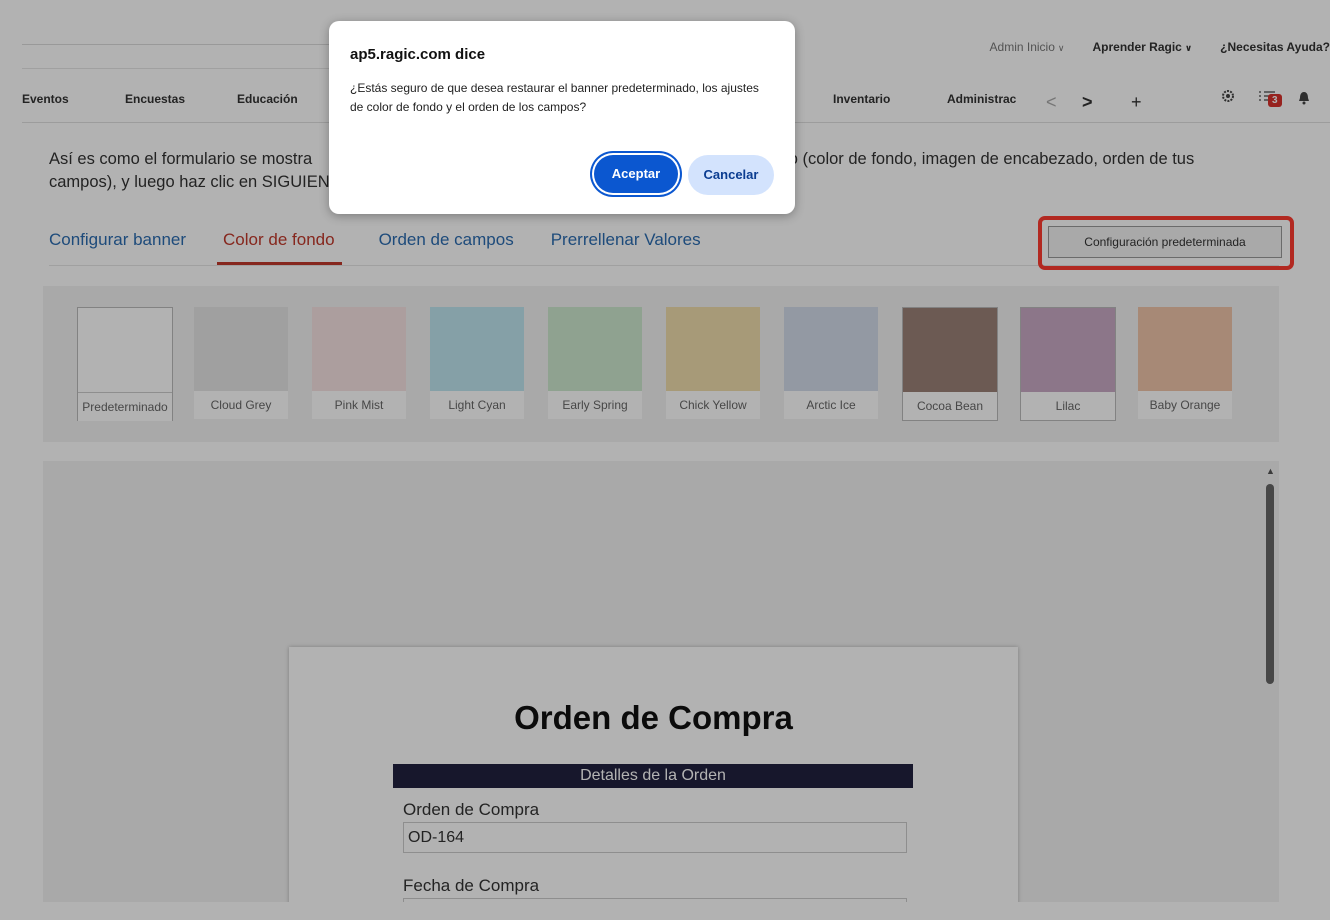 This screenshot has height=920, width=1330. What do you see at coordinates (636, 174) in the screenshot?
I see `accept-button: Aceptar` at bounding box center [636, 174].